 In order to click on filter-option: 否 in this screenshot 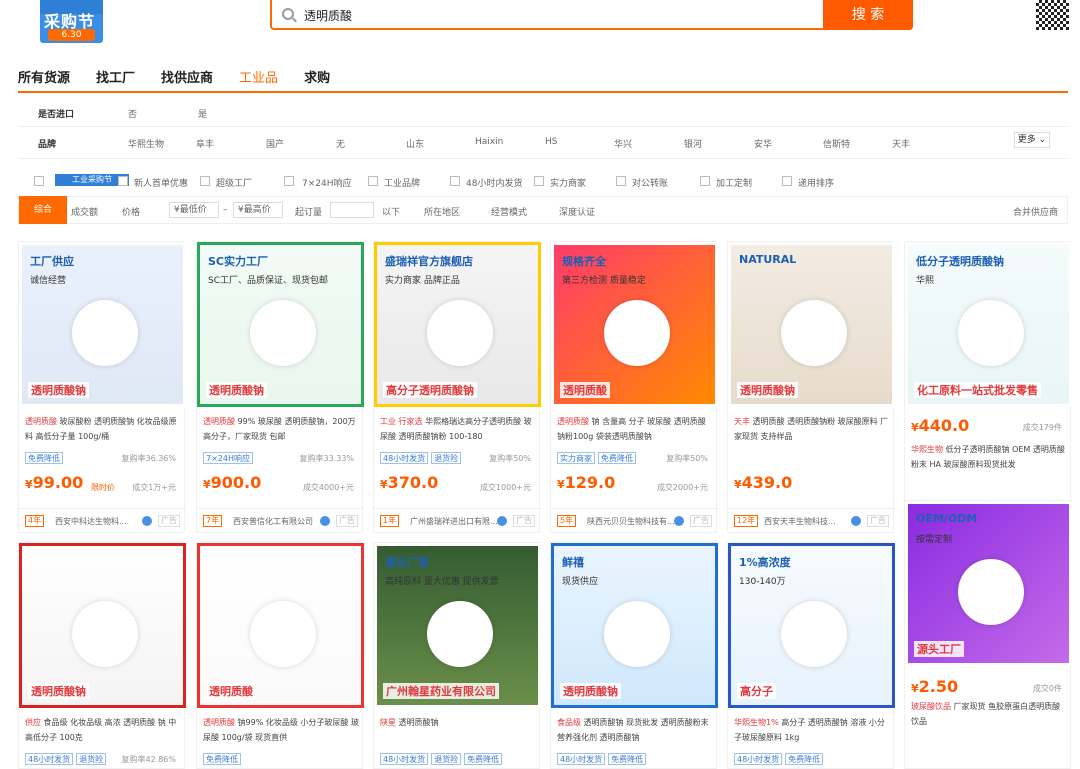, I will do `click(132, 113)`.